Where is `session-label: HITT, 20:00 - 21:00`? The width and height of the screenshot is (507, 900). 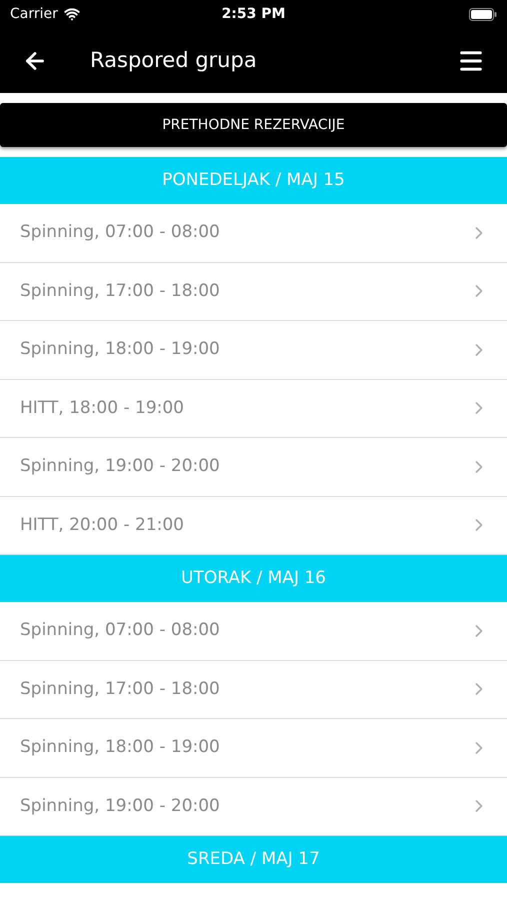
session-label: HITT, 20:00 - 21:00 is located at coordinates (102, 525).